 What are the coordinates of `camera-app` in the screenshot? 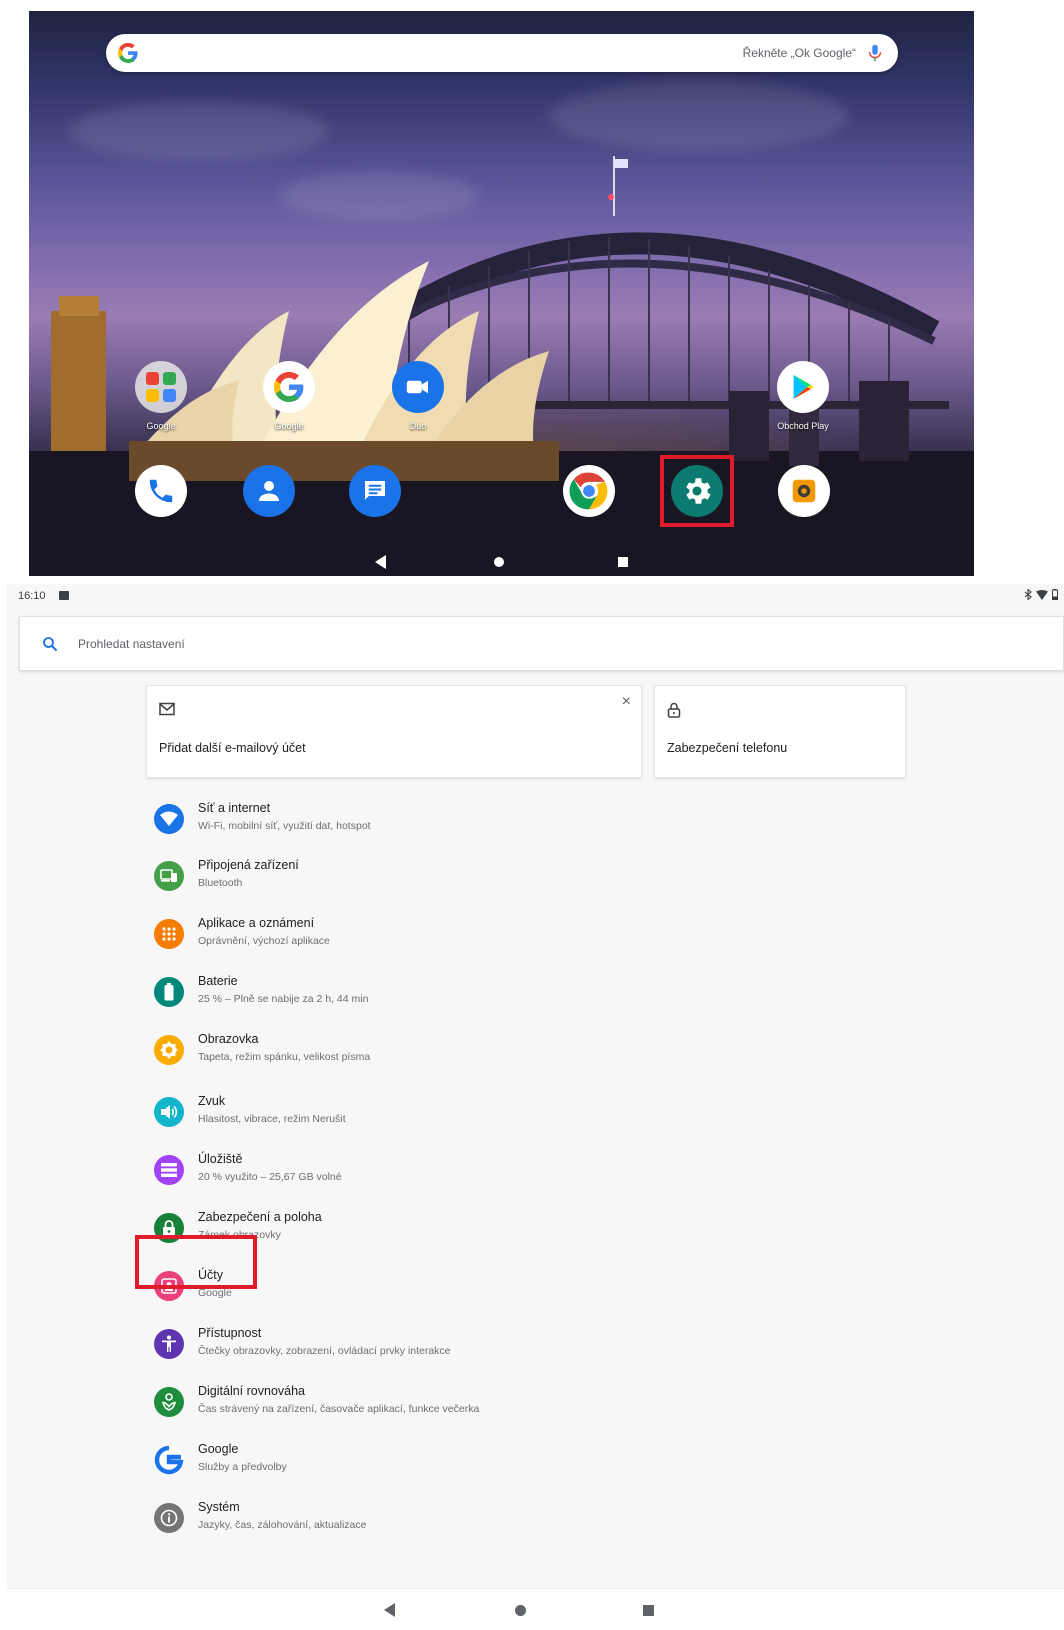 It's located at (804, 491).